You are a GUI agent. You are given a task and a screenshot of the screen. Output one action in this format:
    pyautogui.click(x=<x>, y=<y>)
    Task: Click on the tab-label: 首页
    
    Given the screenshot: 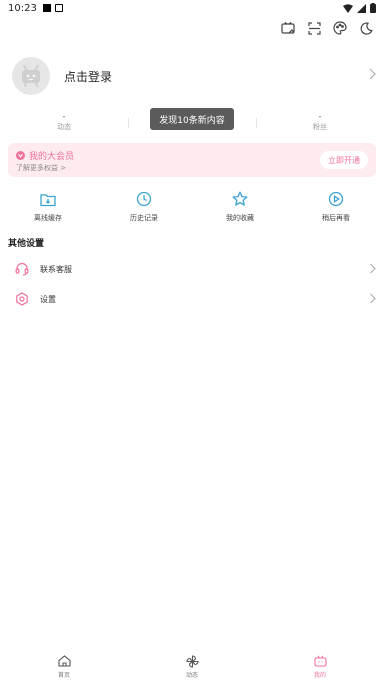 What is the action you would take?
    pyautogui.click(x=63, y=675)
    